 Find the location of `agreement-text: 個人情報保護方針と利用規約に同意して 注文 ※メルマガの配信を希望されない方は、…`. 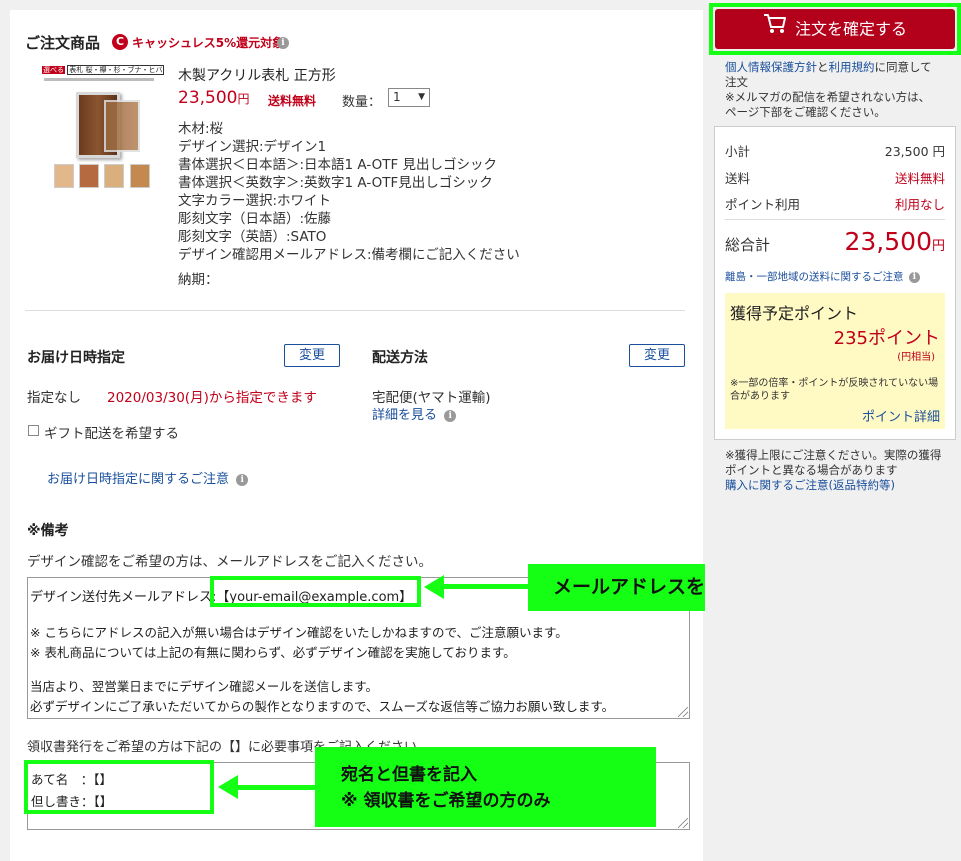

agreement-text: 個人情報保護方針と利用規約に同意して 注文 ※メルマガの配信を希望されない方は、… is located at coordinates (828, 90).